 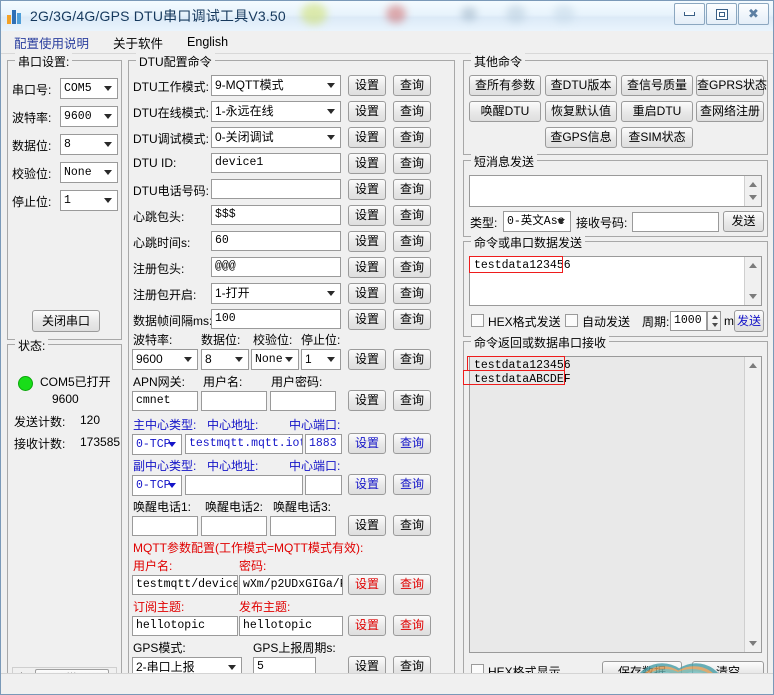 What do you see at coordinates (323, 485) in the screenshot?
I see `sub-center-port-input` at bounding box center [323, 485].